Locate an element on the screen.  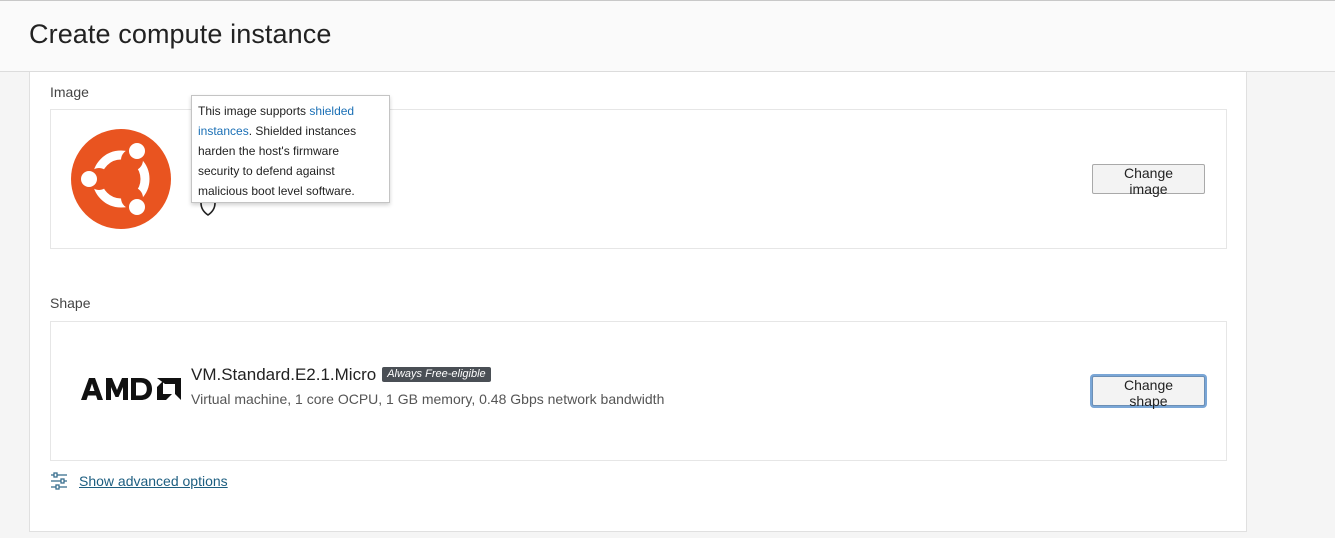
shape-section-label: Shape is located at coordinates (70, 303).